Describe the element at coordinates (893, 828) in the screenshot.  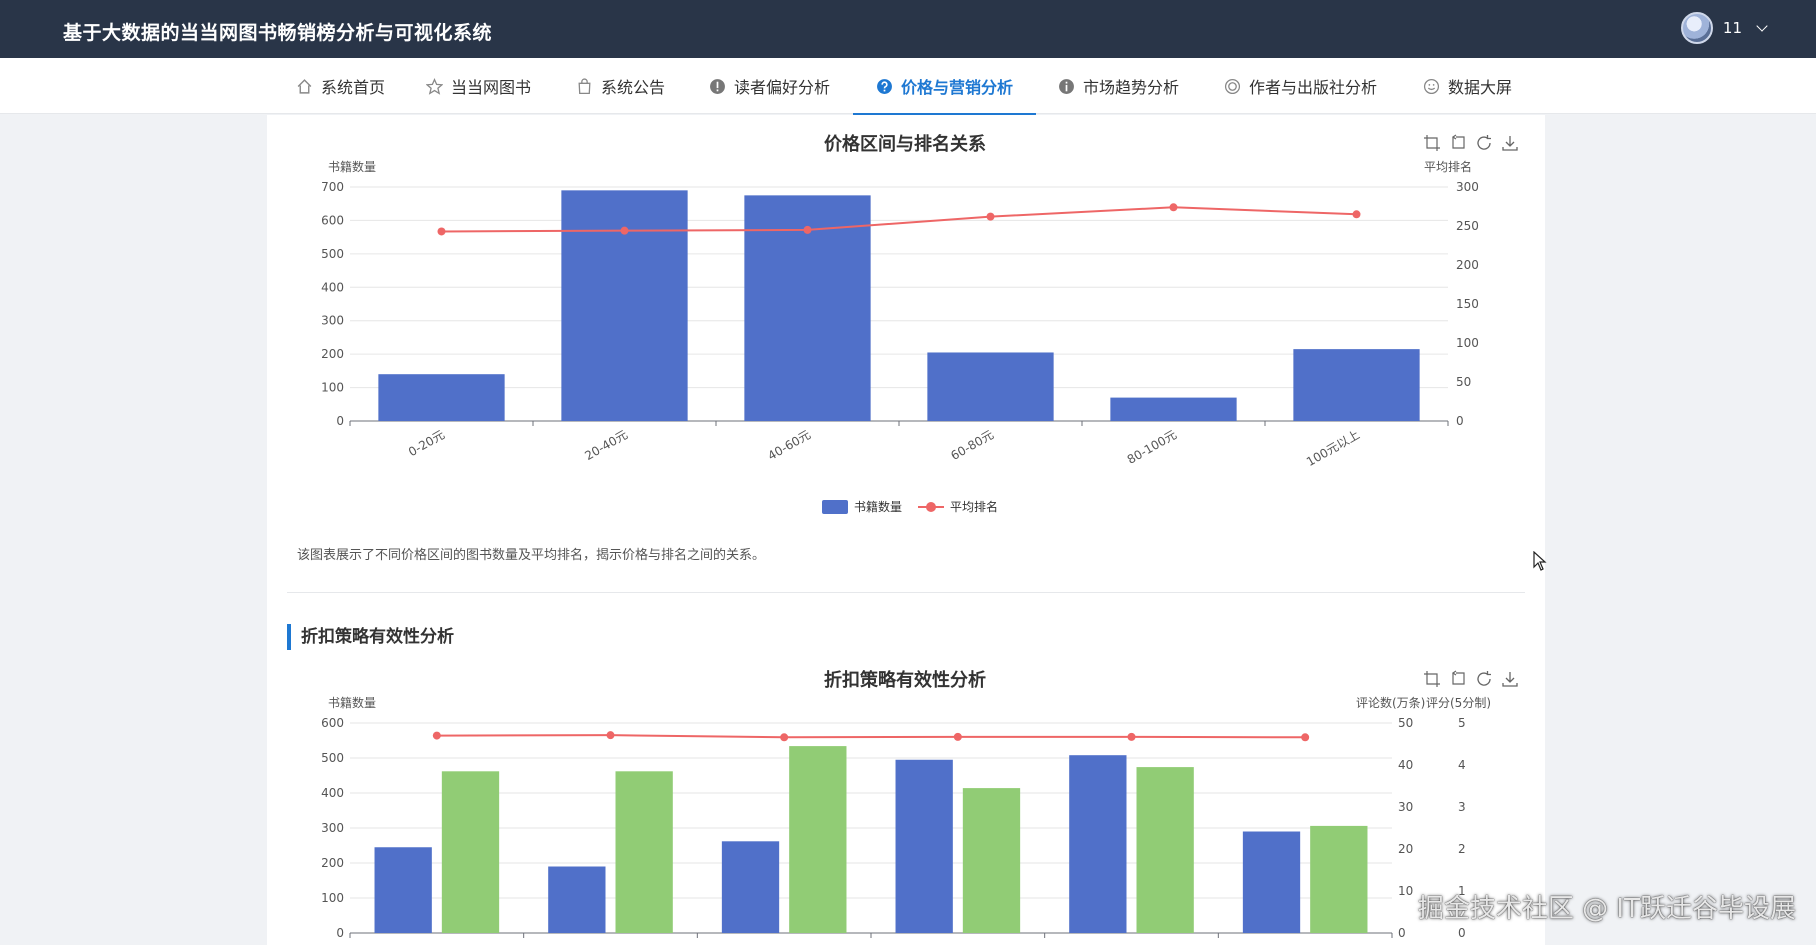
I see `chart2-plot: 010020030040050060001020304050012345` at that location.